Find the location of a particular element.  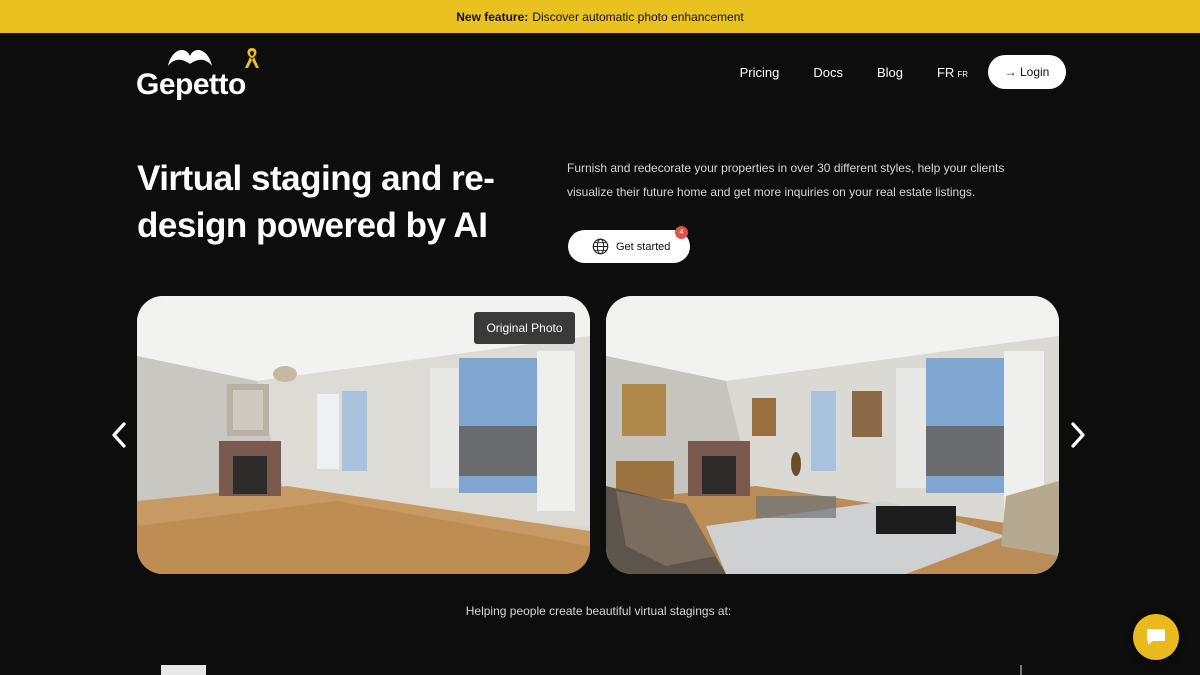

notification-badge: 4 is located at coordinates (681, 232).